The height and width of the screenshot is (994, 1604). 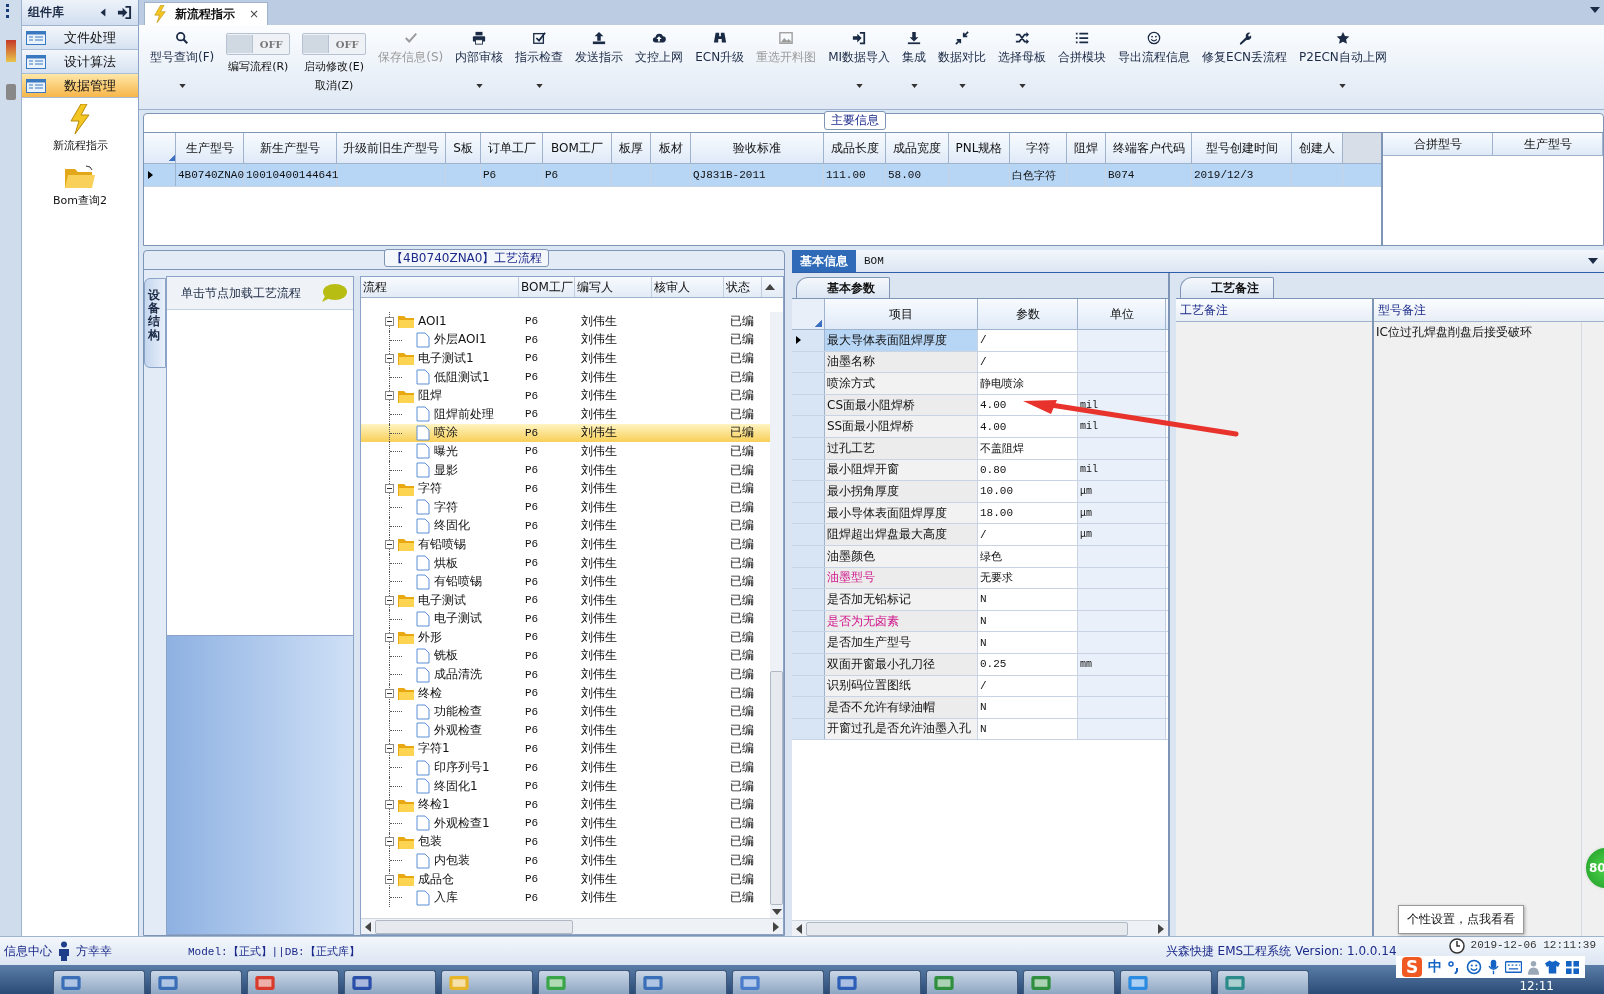 I want to click on column-header: 终端客户代码, so click(x=1149, y=148).